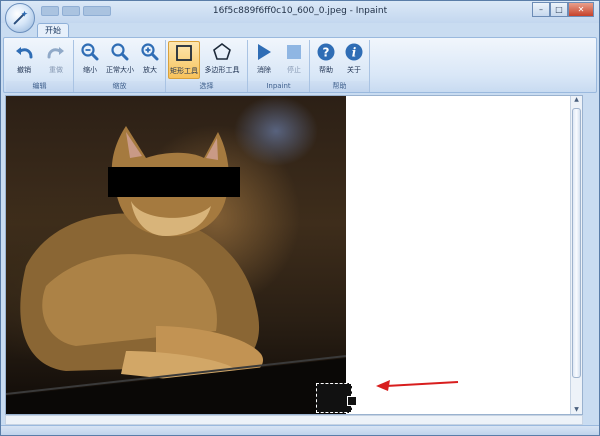 The width and height of the screenshot is (600, 436). Describe the element at coordinates (119, 86) in the screenshot. I see `group-label-zoom: 缩放` at that location.